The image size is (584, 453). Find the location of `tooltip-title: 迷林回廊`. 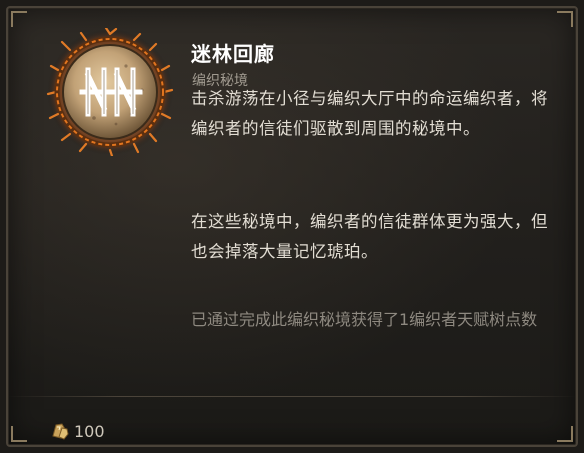

tooltip-title: 迷林回廊 is located at coordinates (233, 54).